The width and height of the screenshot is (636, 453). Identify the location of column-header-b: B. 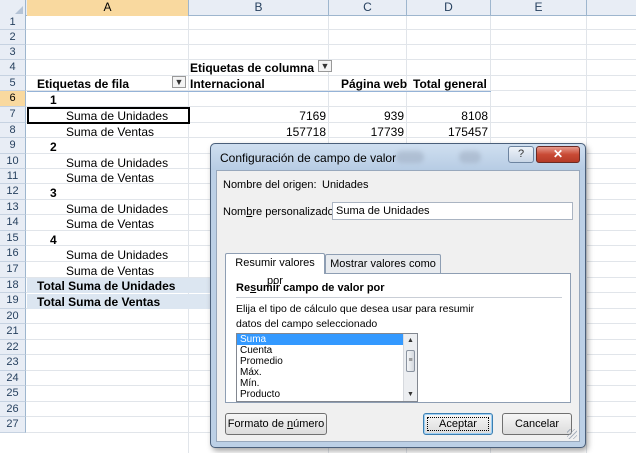
(259, 8).